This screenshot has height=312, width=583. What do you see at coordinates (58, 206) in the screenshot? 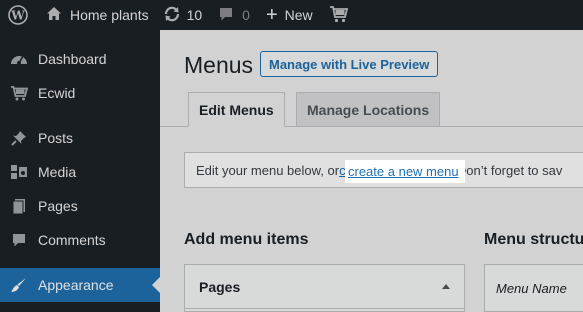
I see `sidebar-item-label: Pages` at bounding box center [58, 206].